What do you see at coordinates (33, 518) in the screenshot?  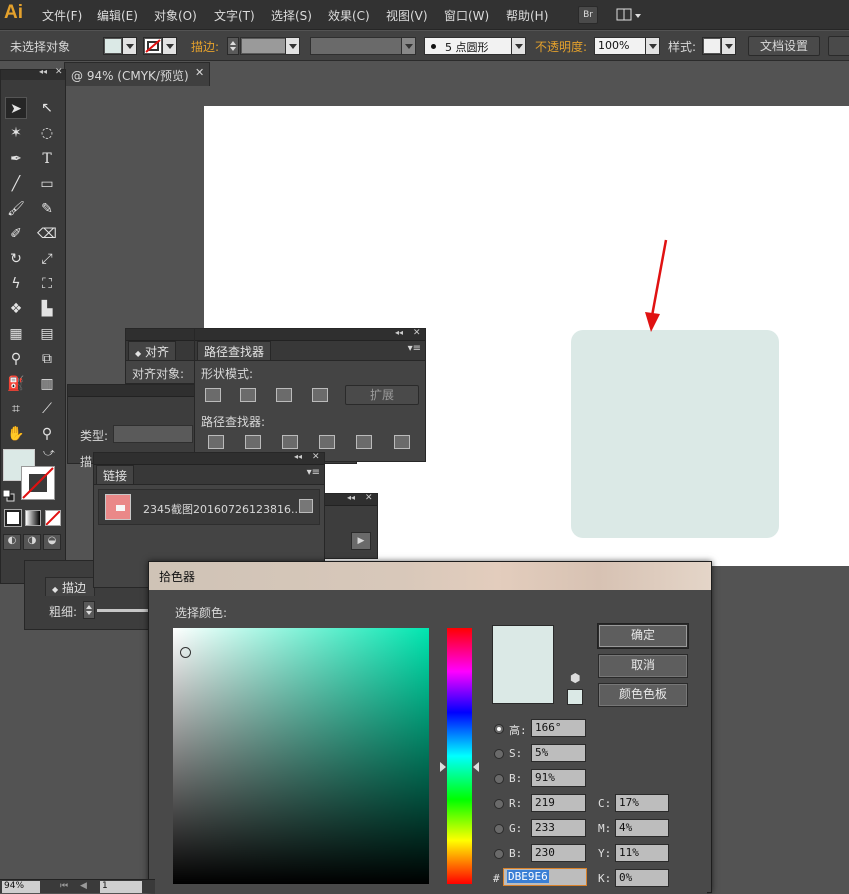 I see `gradient-mode-icon` at bounding box center [33, 518].